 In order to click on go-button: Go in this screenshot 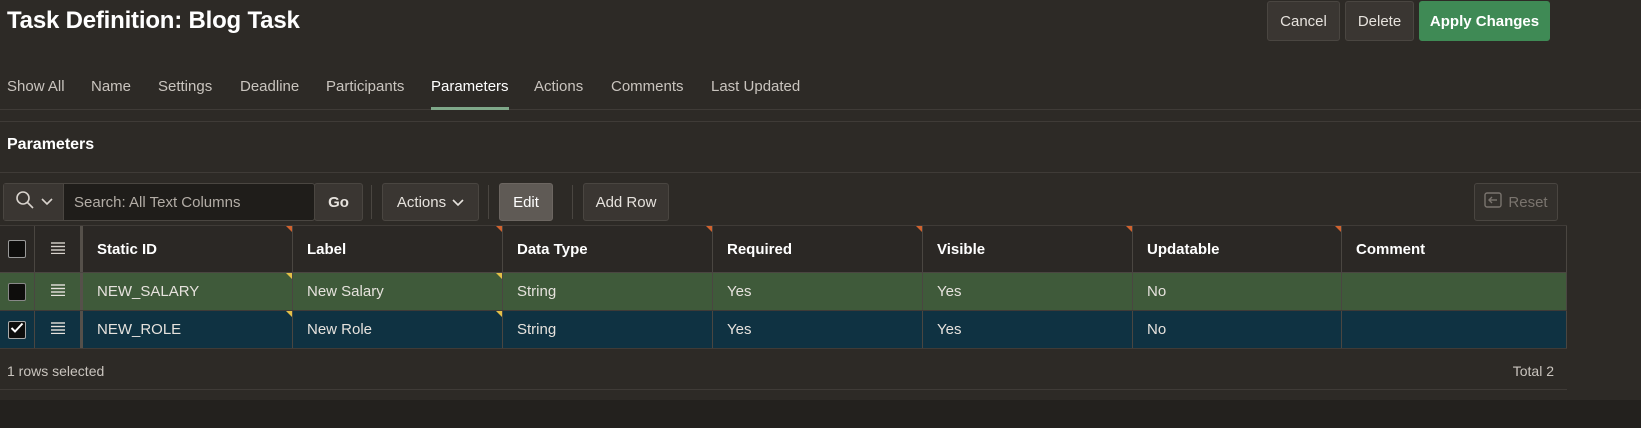, I will do `click(338, 202)`.